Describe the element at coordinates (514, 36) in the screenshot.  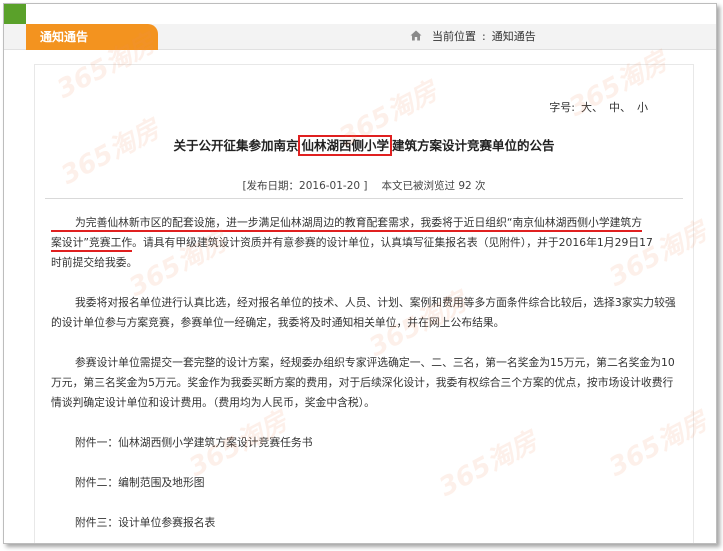
I see `breadcrumb-current: 通知通告` at that location.